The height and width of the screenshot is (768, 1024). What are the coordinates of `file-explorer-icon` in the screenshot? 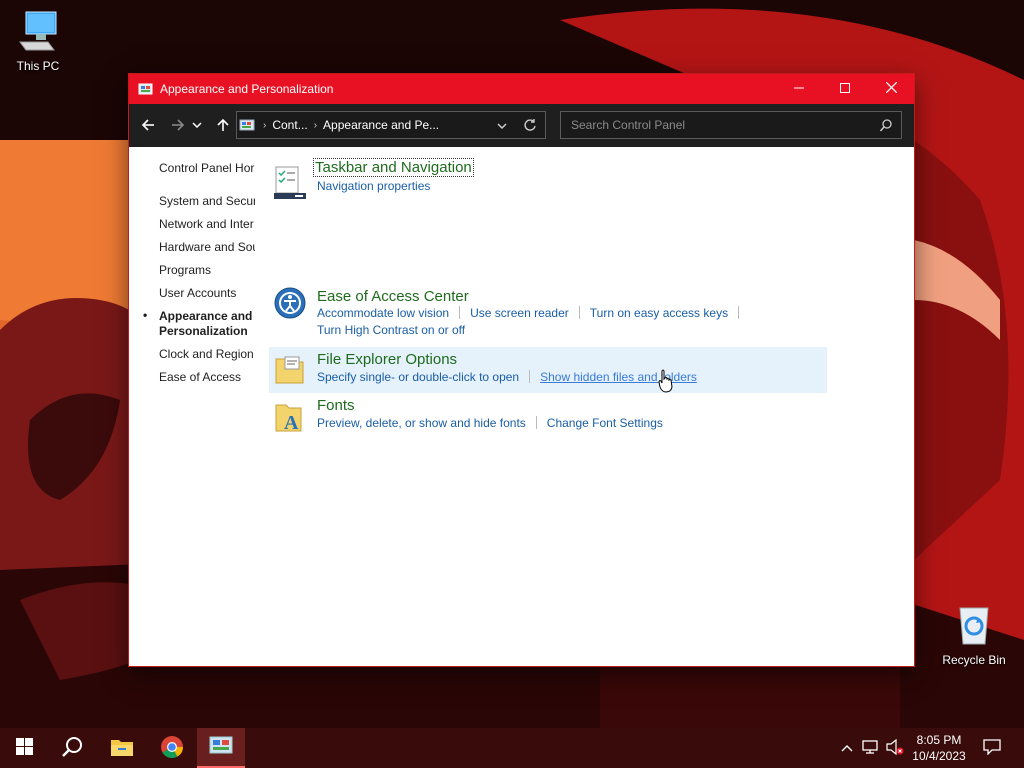 It's located at (122, 748).